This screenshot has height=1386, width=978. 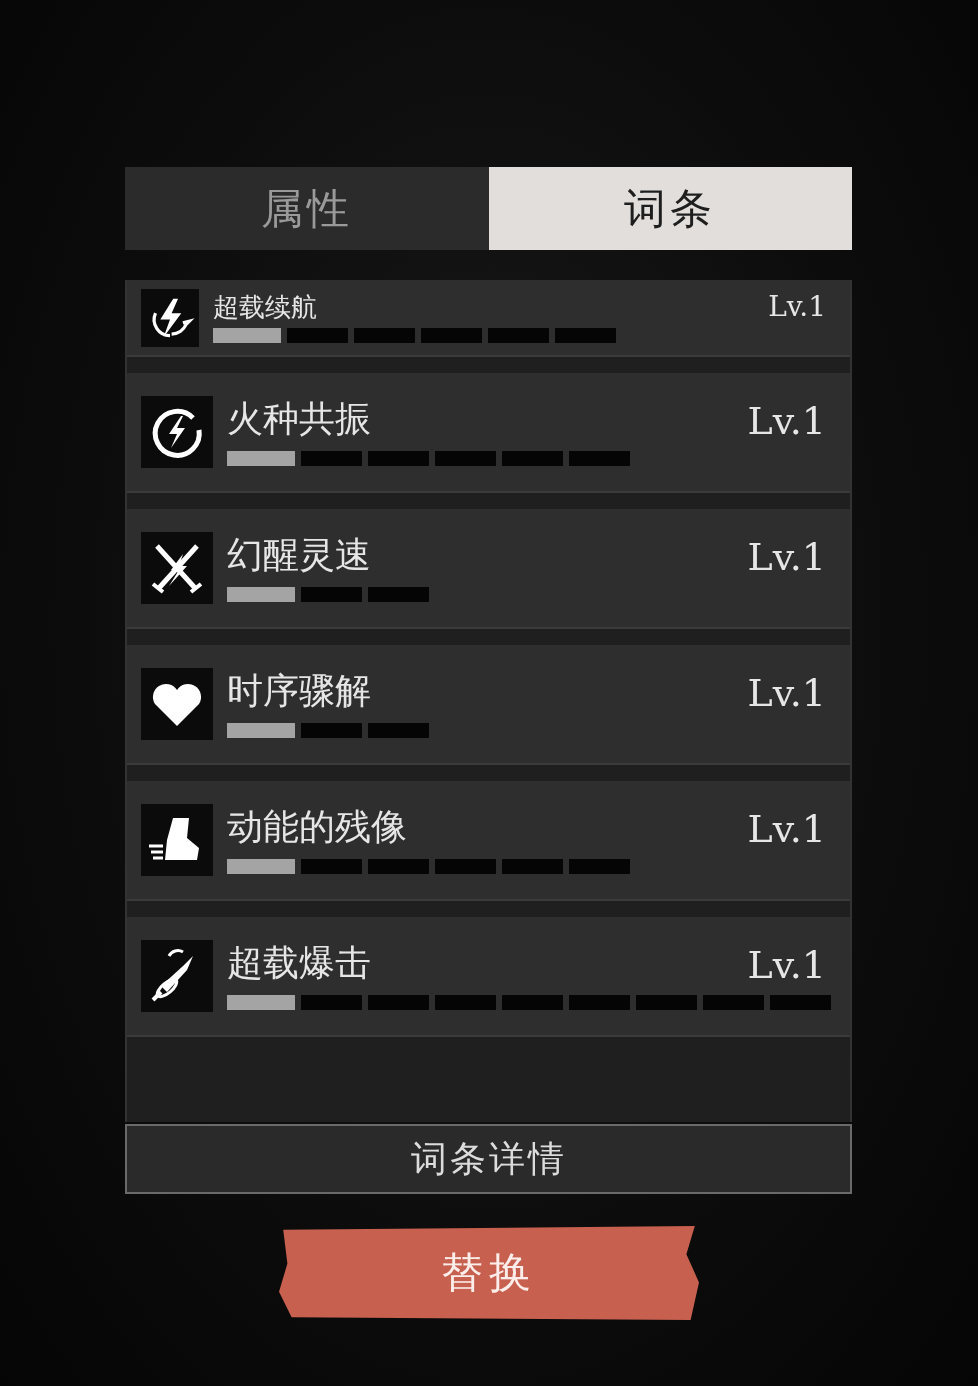 What do you see at coordinates (299, 418) in the screenshot?
I see `affix-name: 火种共振` at bounding box center [299, 418].